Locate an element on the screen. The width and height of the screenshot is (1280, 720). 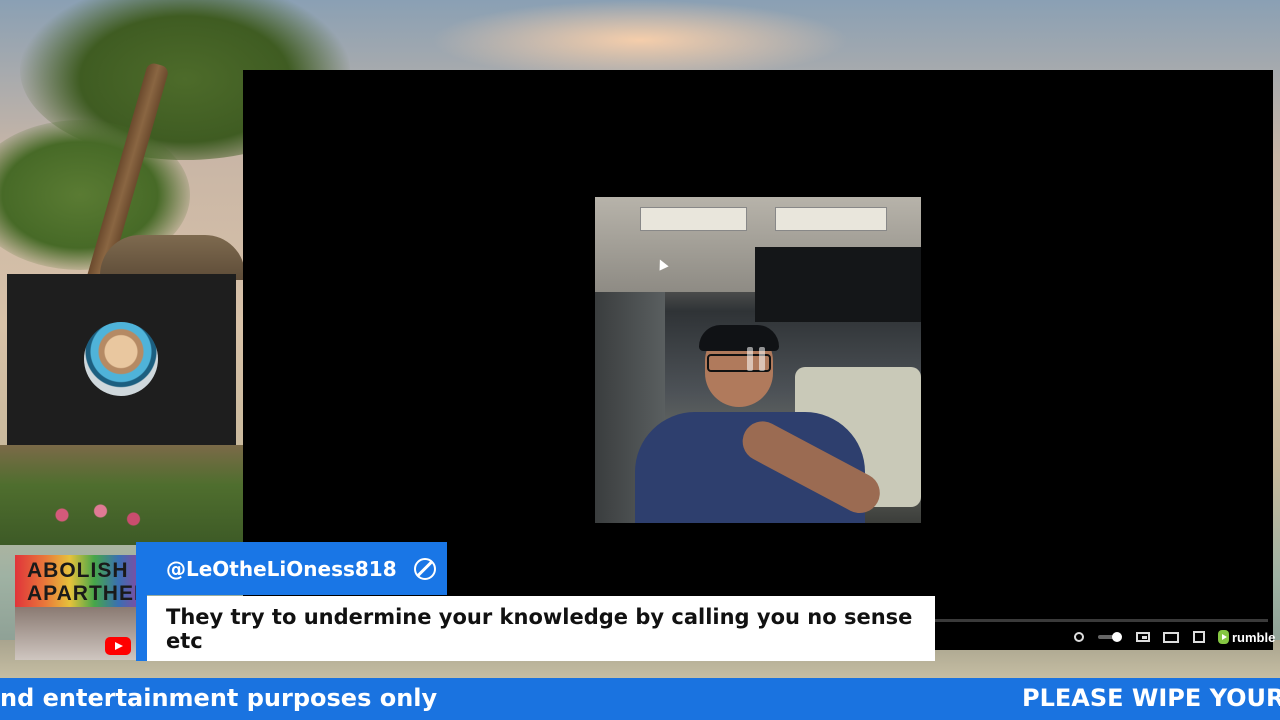
video-feed is located at coordinates (758, 360).